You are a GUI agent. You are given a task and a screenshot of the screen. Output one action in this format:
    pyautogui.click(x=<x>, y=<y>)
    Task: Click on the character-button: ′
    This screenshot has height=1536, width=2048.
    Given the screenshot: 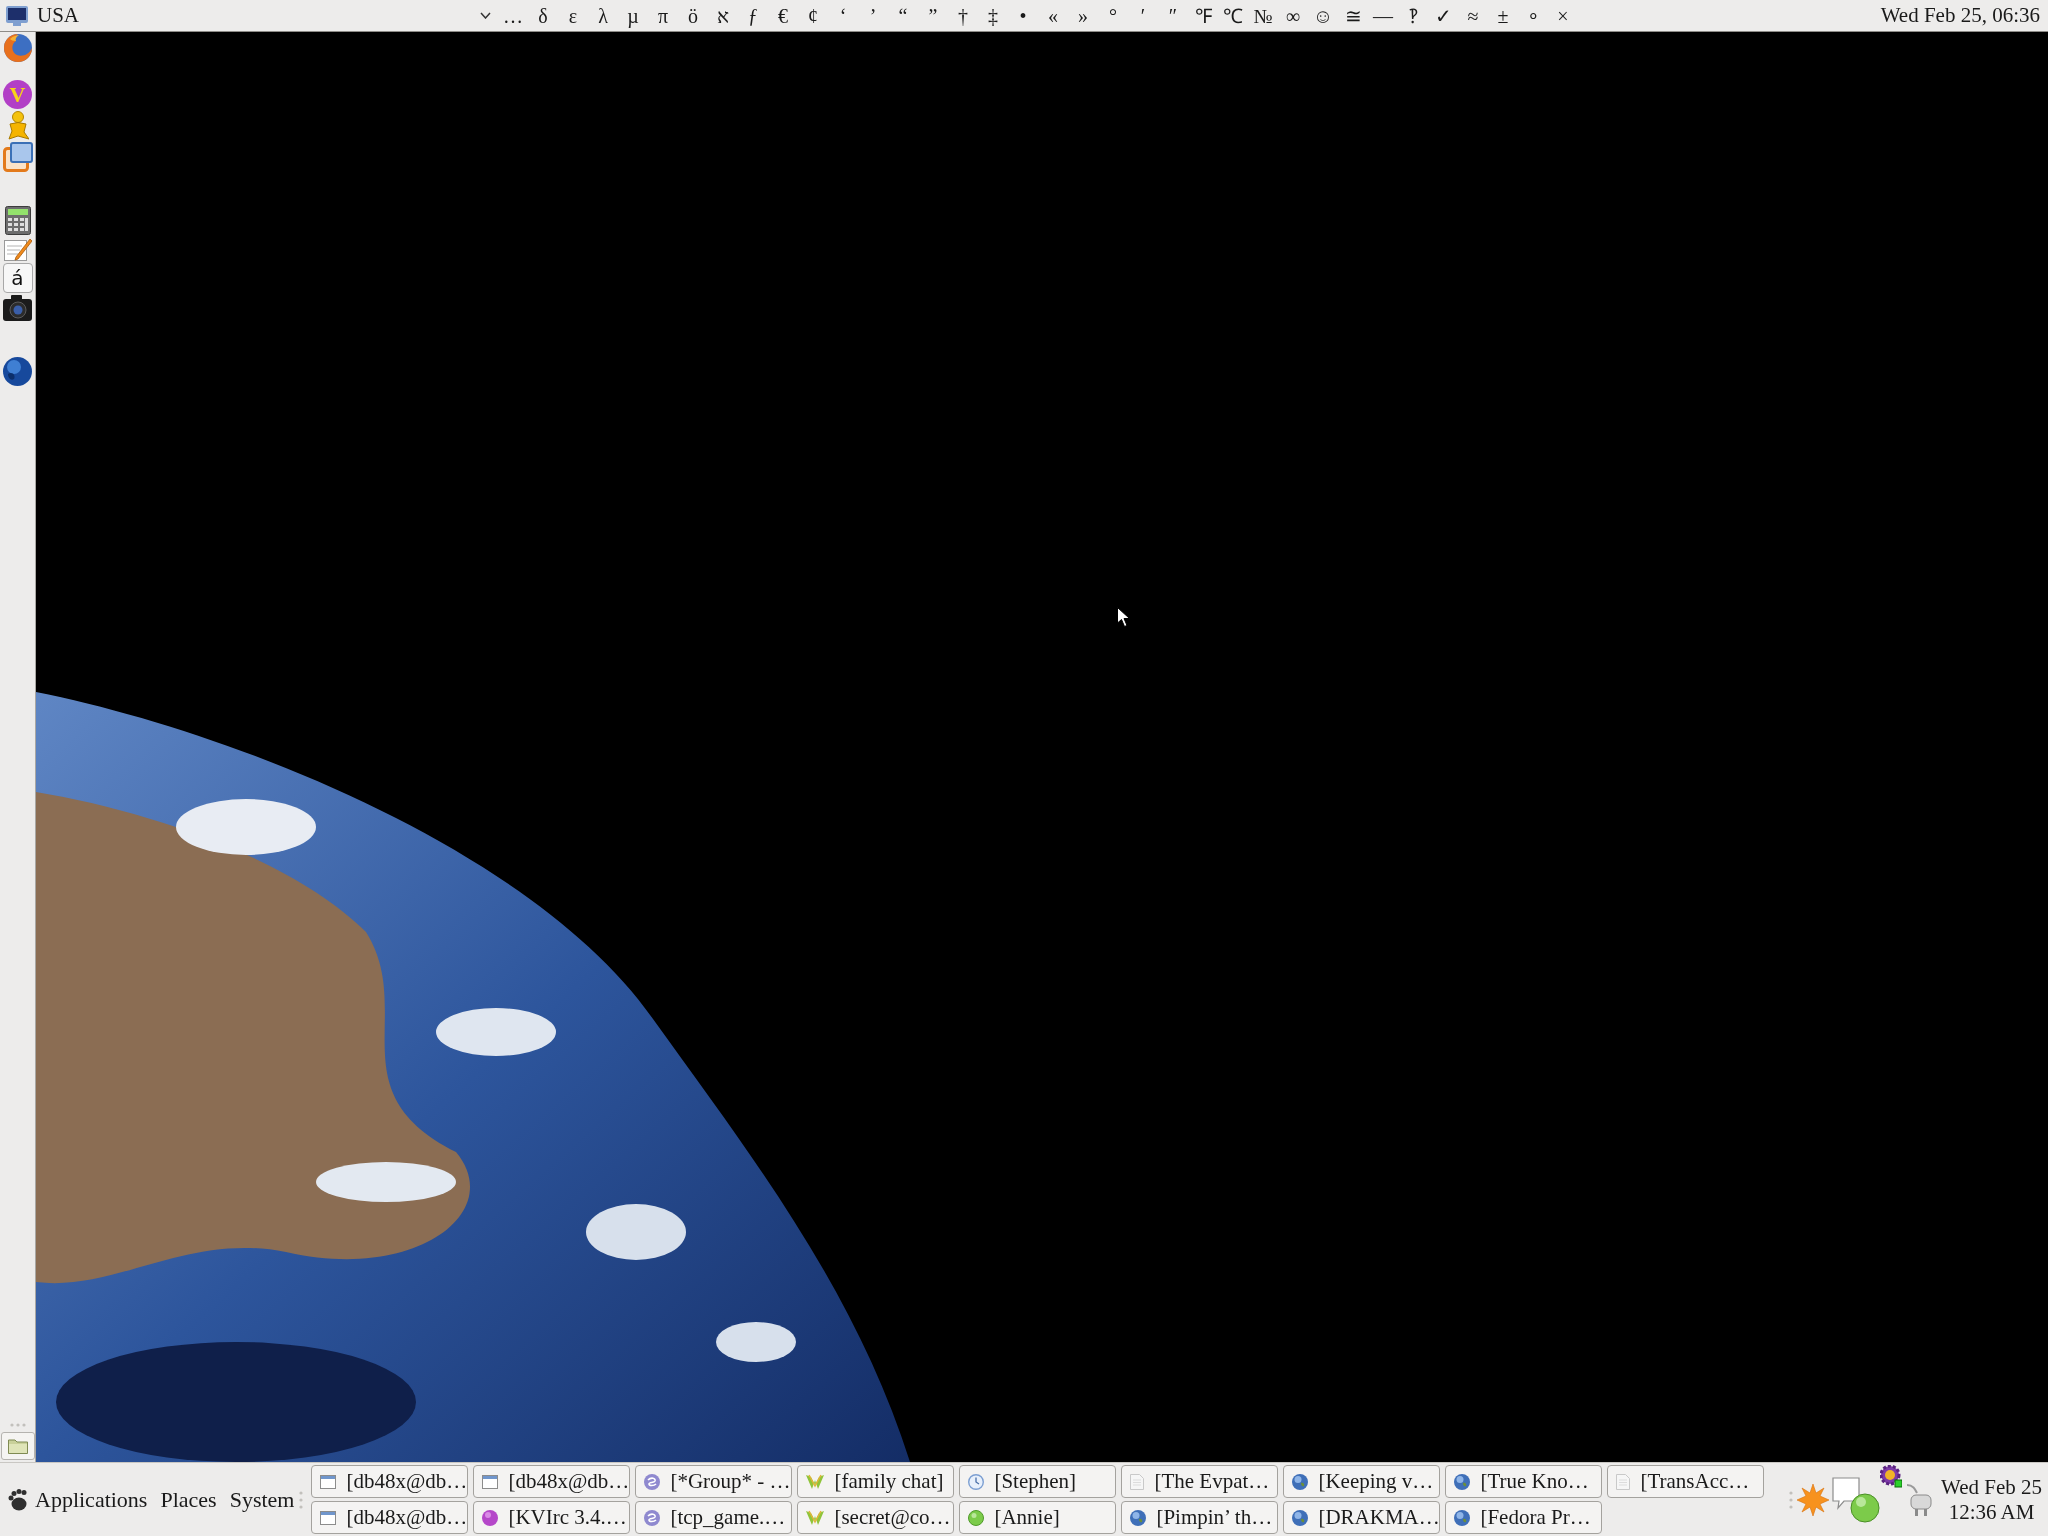 What is the action you would take?
    pyautogui.click(x=1143, y=15)
    